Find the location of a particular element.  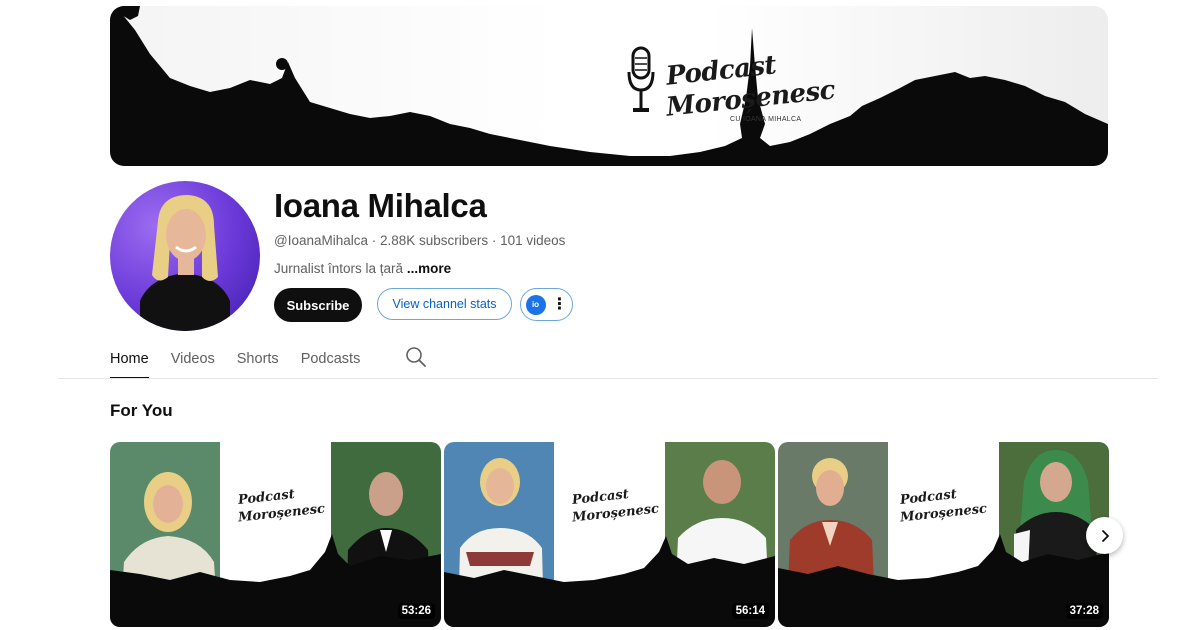

video-thumbnail: Podcast Moroșenesc 56:14 is located at coordinates (609, 534).